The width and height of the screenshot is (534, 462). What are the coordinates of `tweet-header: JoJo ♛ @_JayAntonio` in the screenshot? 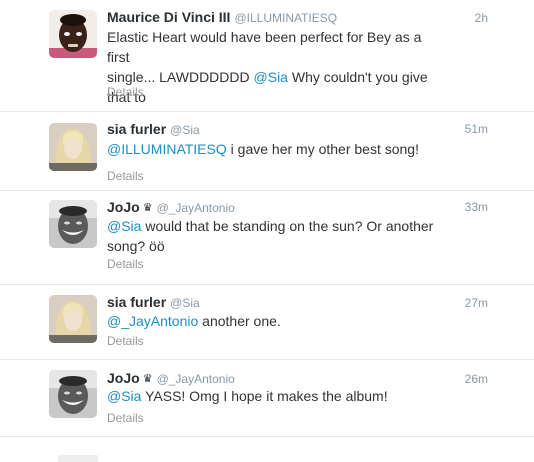 It's located at (297, 207).